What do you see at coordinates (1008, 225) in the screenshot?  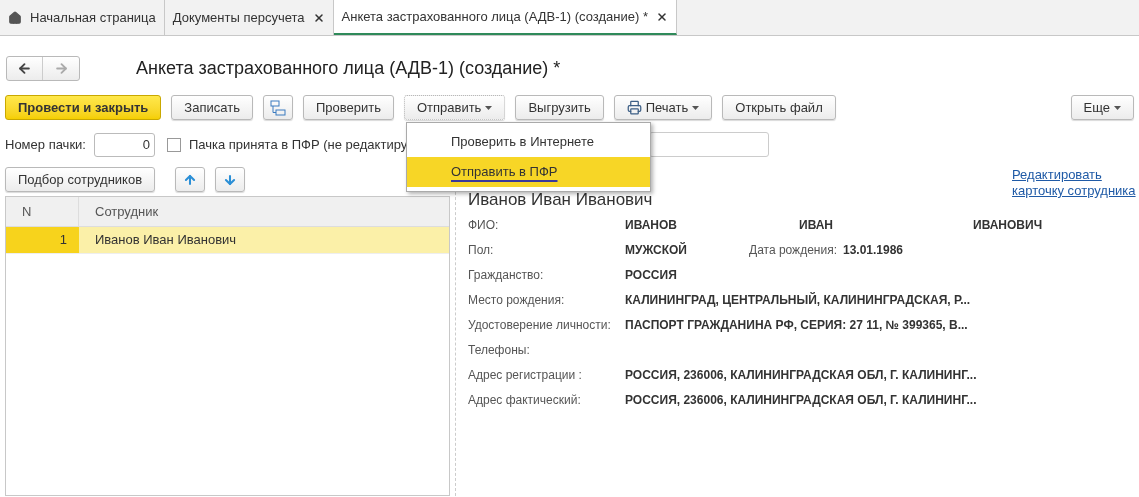 I see `field-value: ИВАНОВИЧ` at bounding box center [1008, 225].